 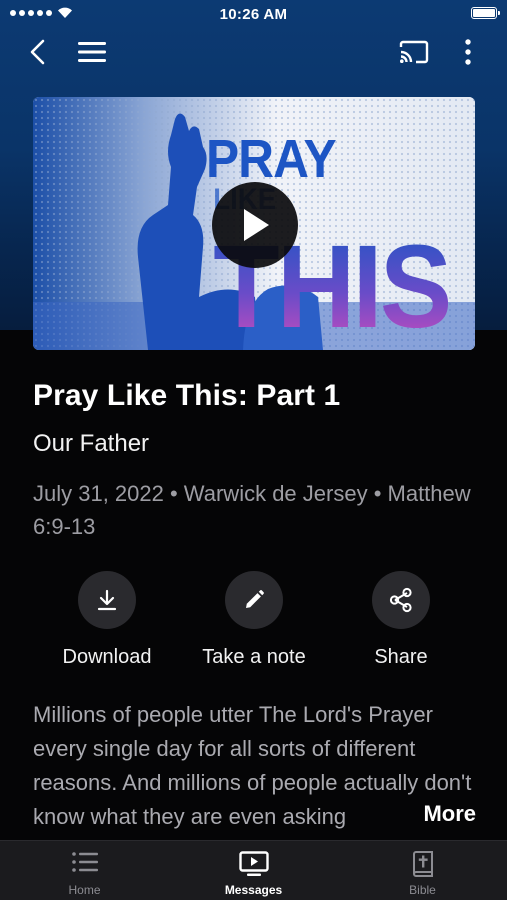 I want to click on share-icon, so click(x=400, y=600).